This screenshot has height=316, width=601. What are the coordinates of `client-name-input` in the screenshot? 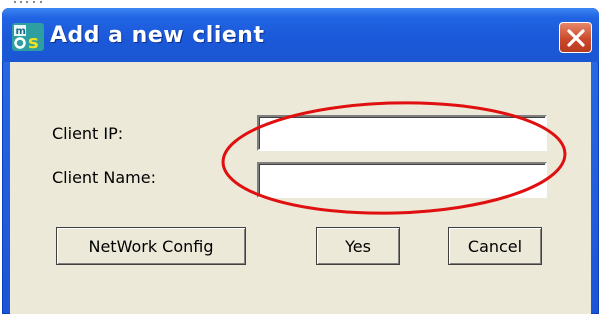 It's located at (402, 180).